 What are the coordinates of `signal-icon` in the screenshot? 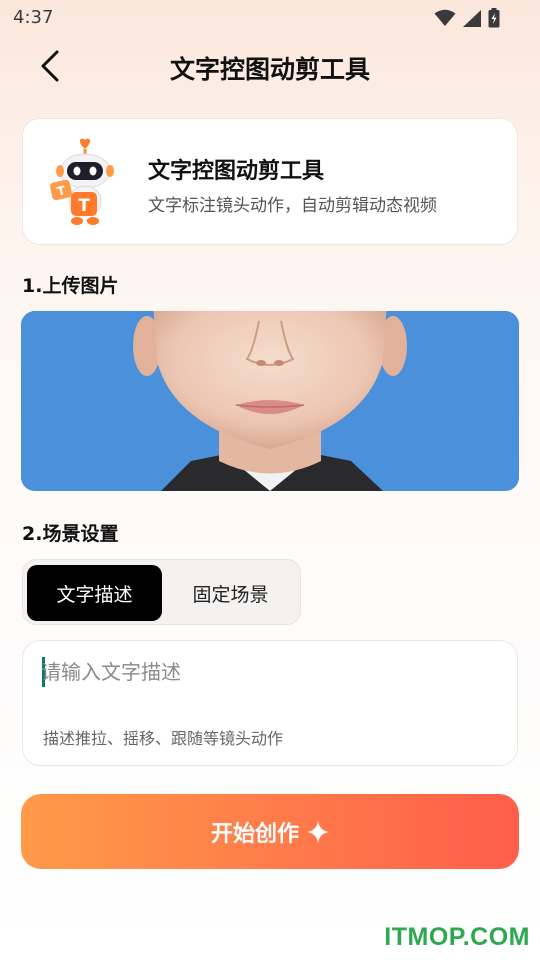 It's located at (472, 18).